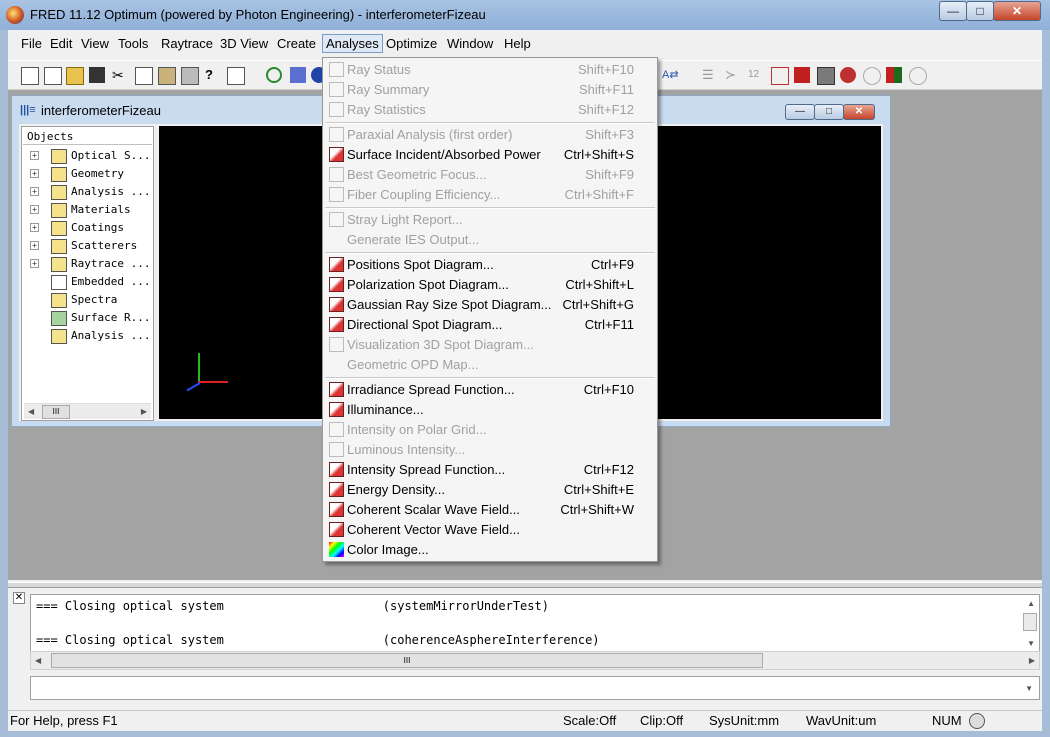 The width and height of the screenshot is (1050, 737). What do you see at coordinates (710, 75) in the screenshot?
I see `ray-status-tb-icon: ☰` at bounding box center [710, 75].